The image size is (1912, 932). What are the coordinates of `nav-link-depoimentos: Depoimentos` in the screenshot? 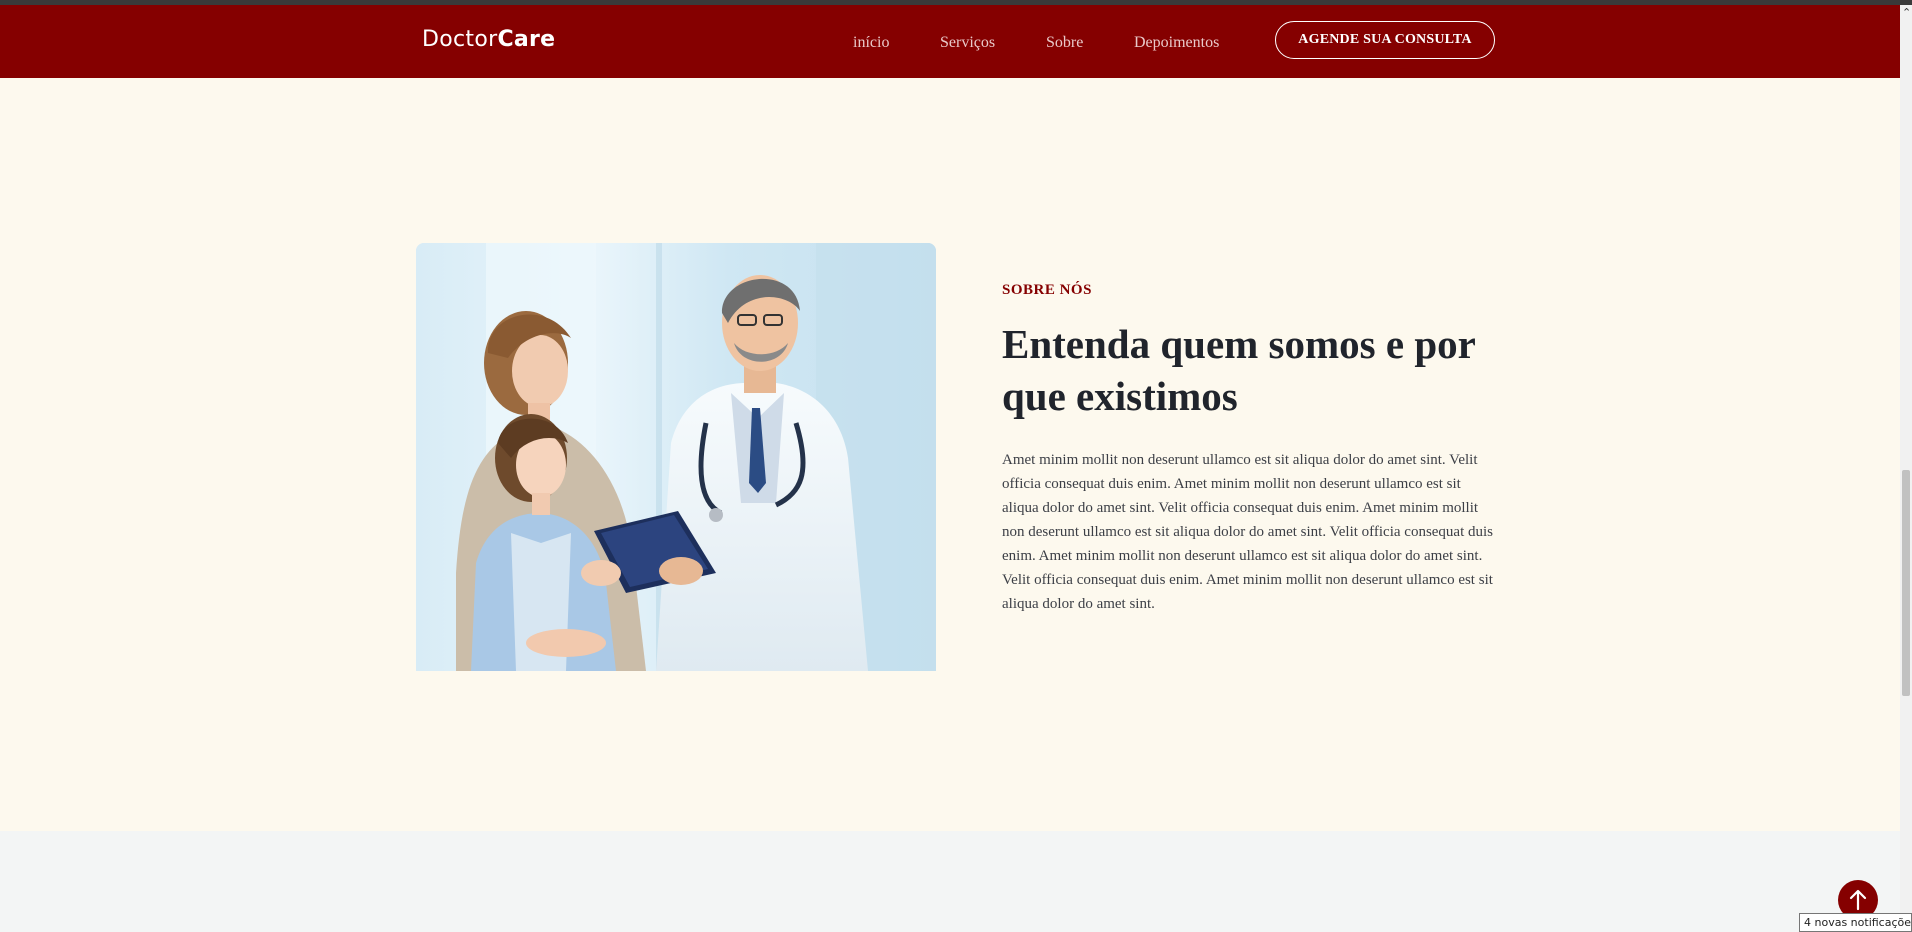 It's located at (1176, 43).